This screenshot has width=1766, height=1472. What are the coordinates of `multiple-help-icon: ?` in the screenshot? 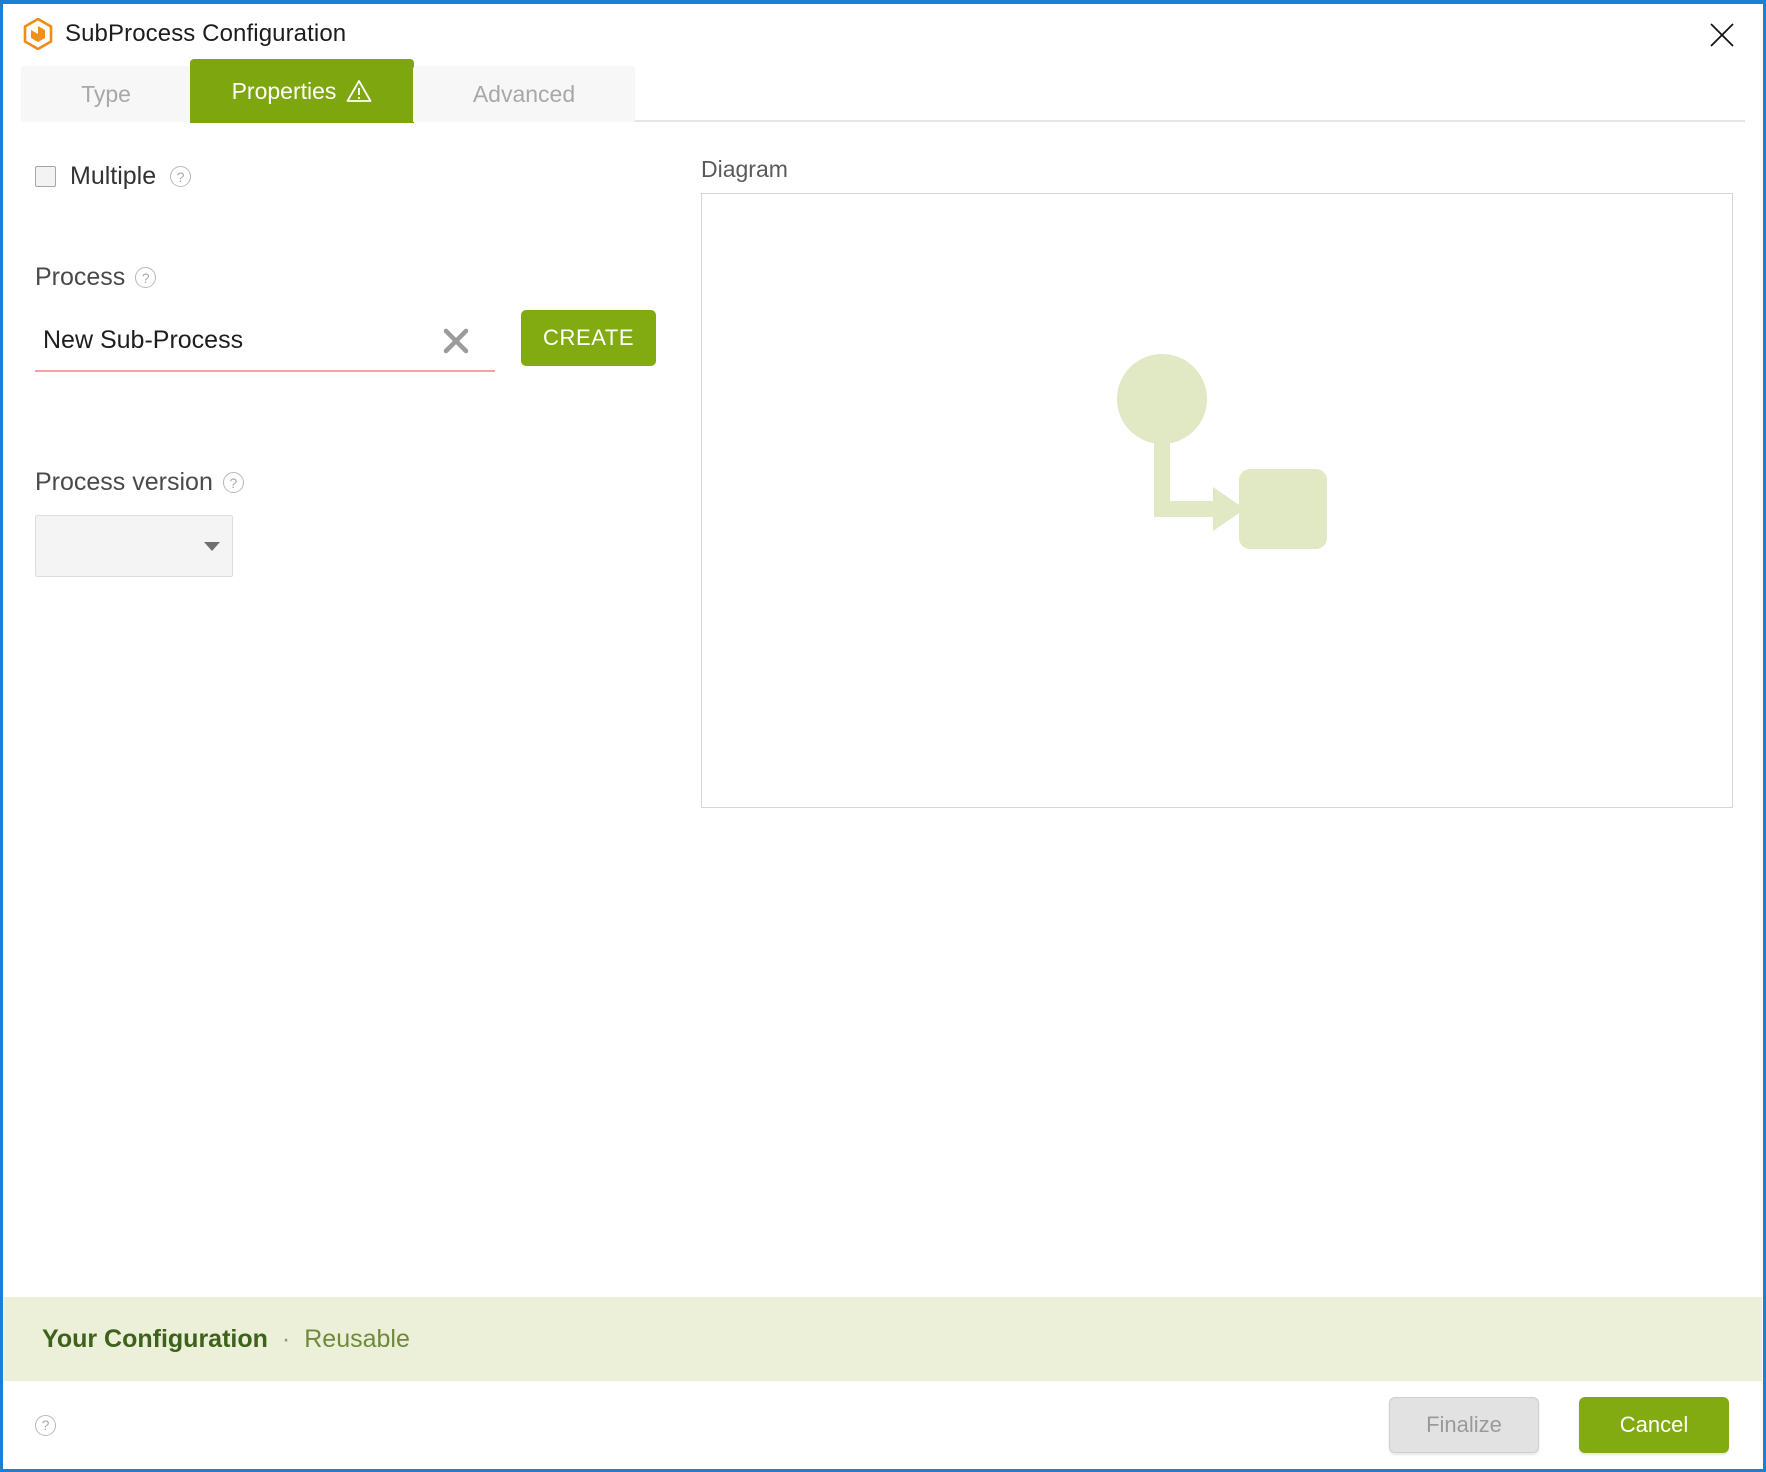 It's located at (181, 176).